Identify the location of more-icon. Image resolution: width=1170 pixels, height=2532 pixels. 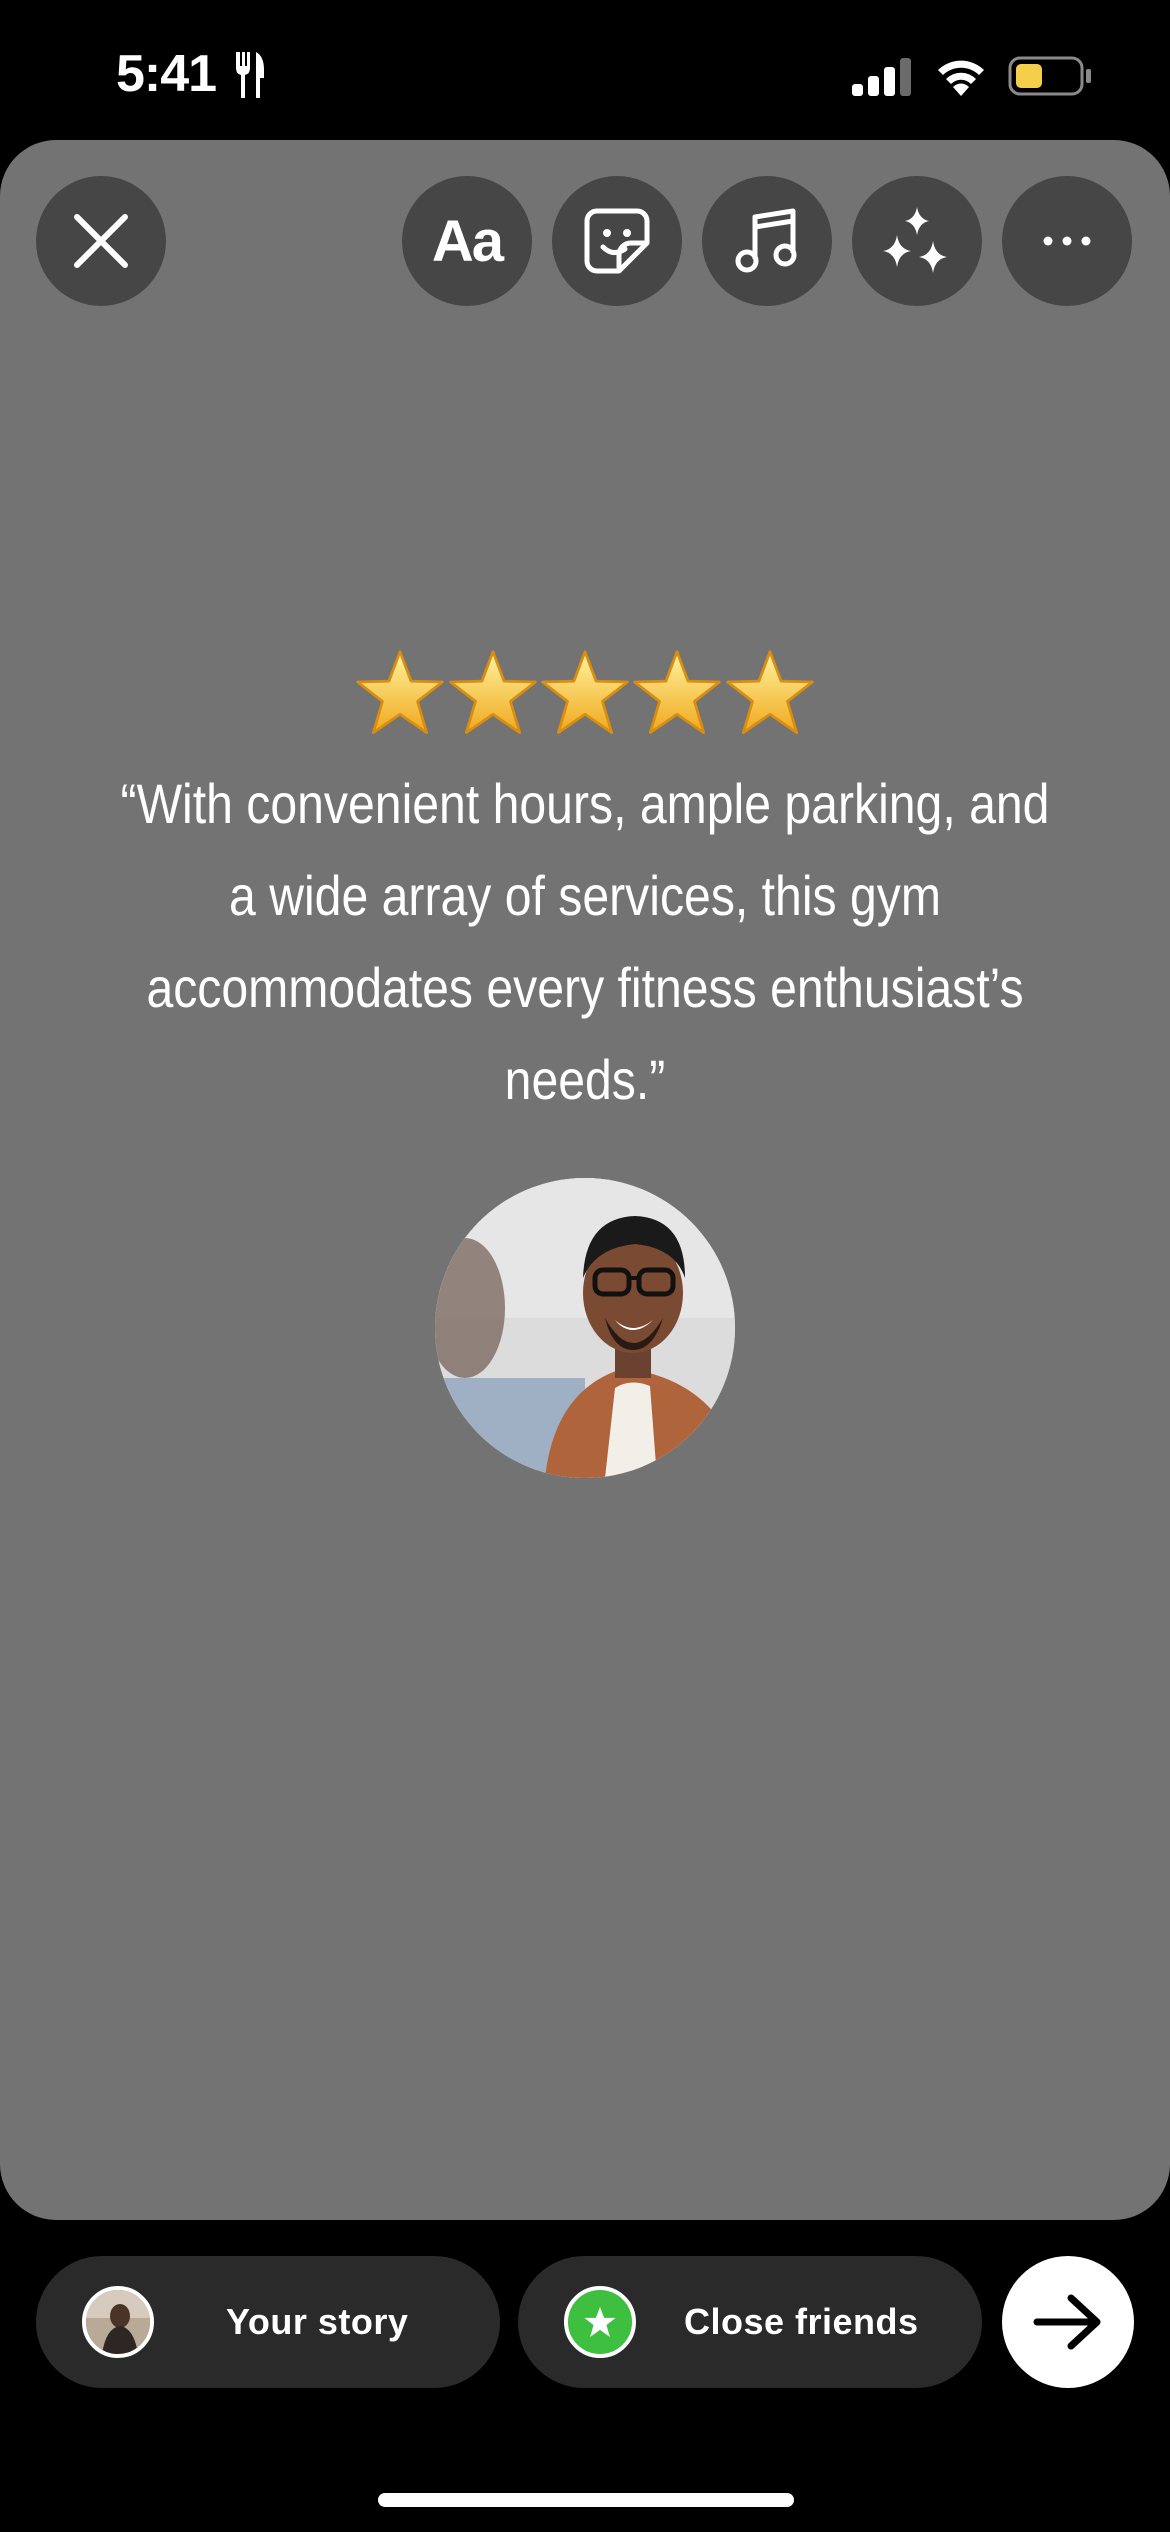
(1067, 241).